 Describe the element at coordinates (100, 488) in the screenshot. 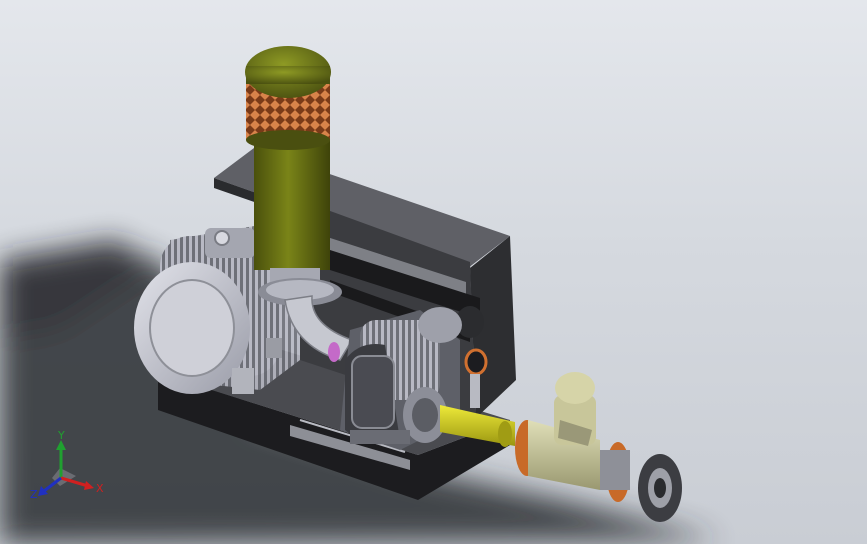

I see `x-axis-label: X` at that location.